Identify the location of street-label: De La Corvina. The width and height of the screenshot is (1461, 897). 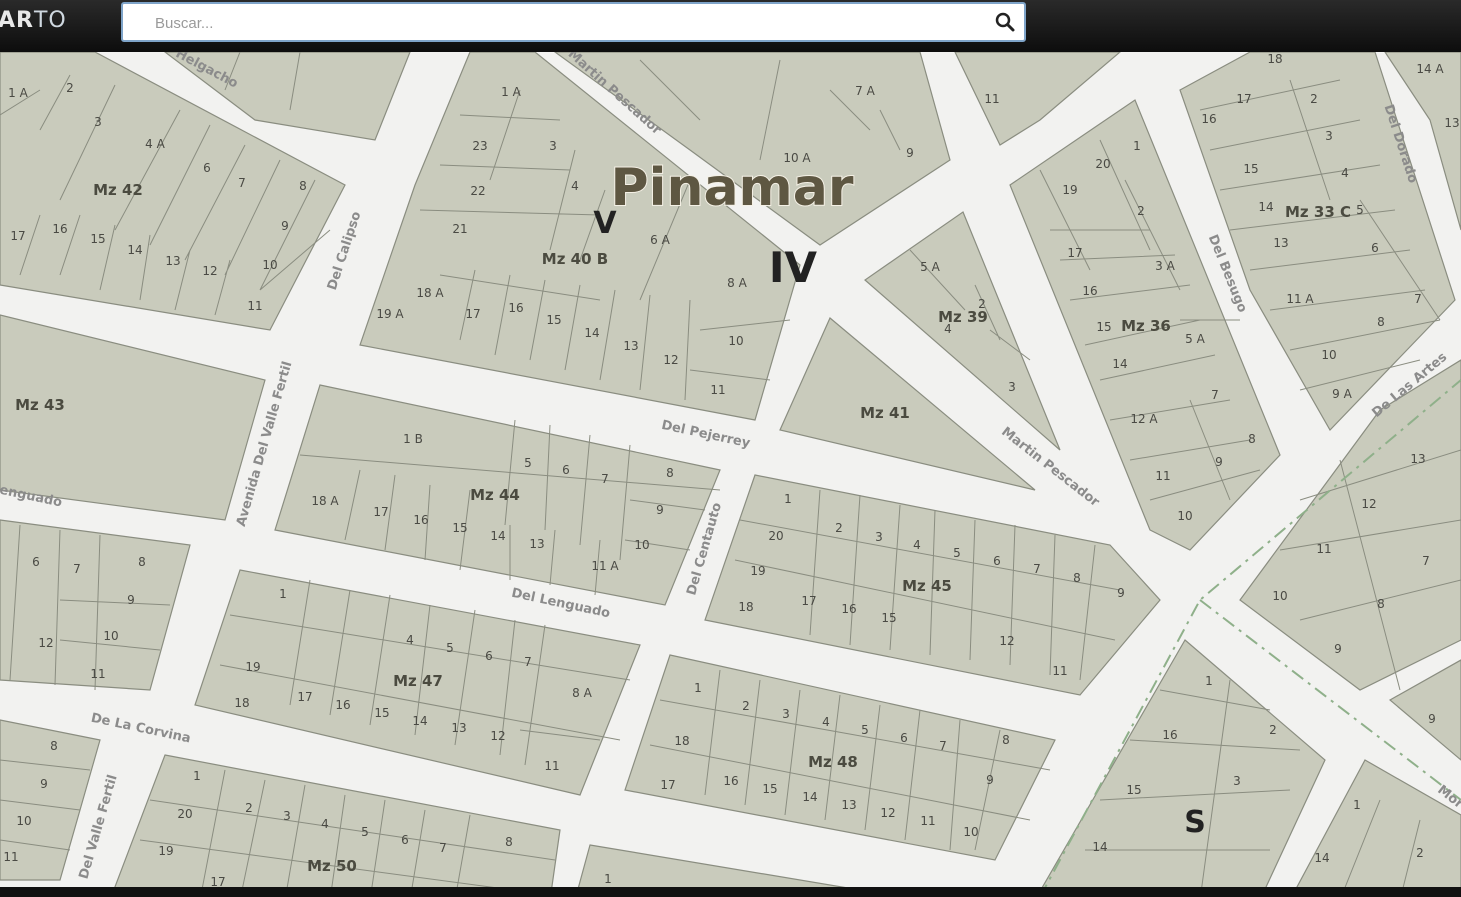
(140, 729).